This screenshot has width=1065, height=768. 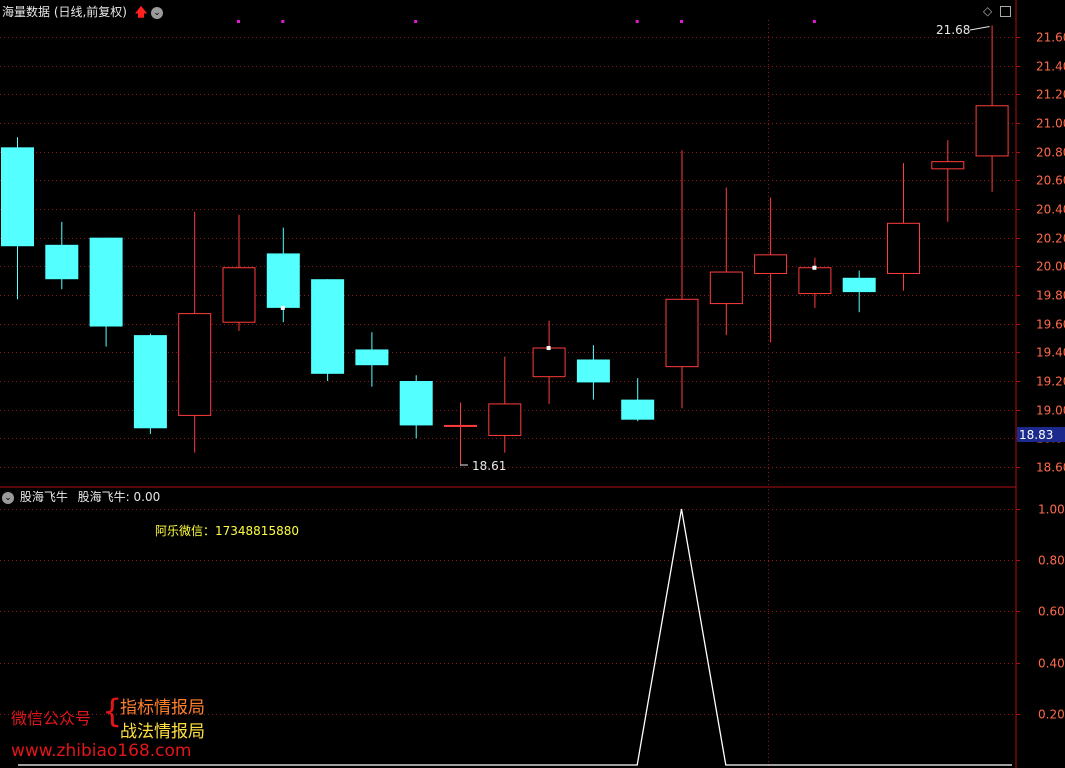 What do you see at coordinates (43, 497) in the screenshot?
I see `indicator-title: 股海飞牛` at bounding box center [43, 497].